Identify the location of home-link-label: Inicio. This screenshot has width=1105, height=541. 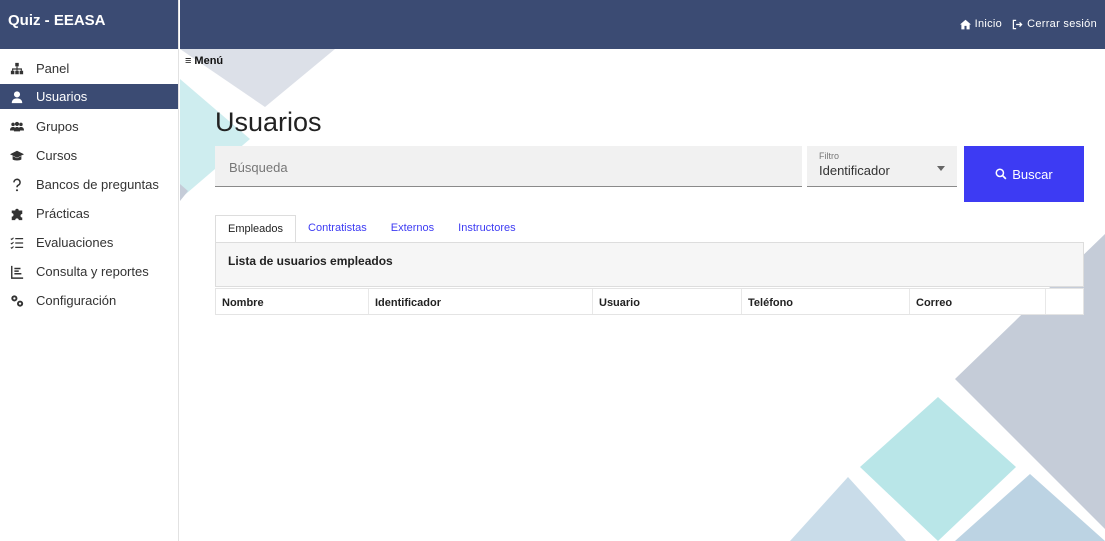
(988, 24).